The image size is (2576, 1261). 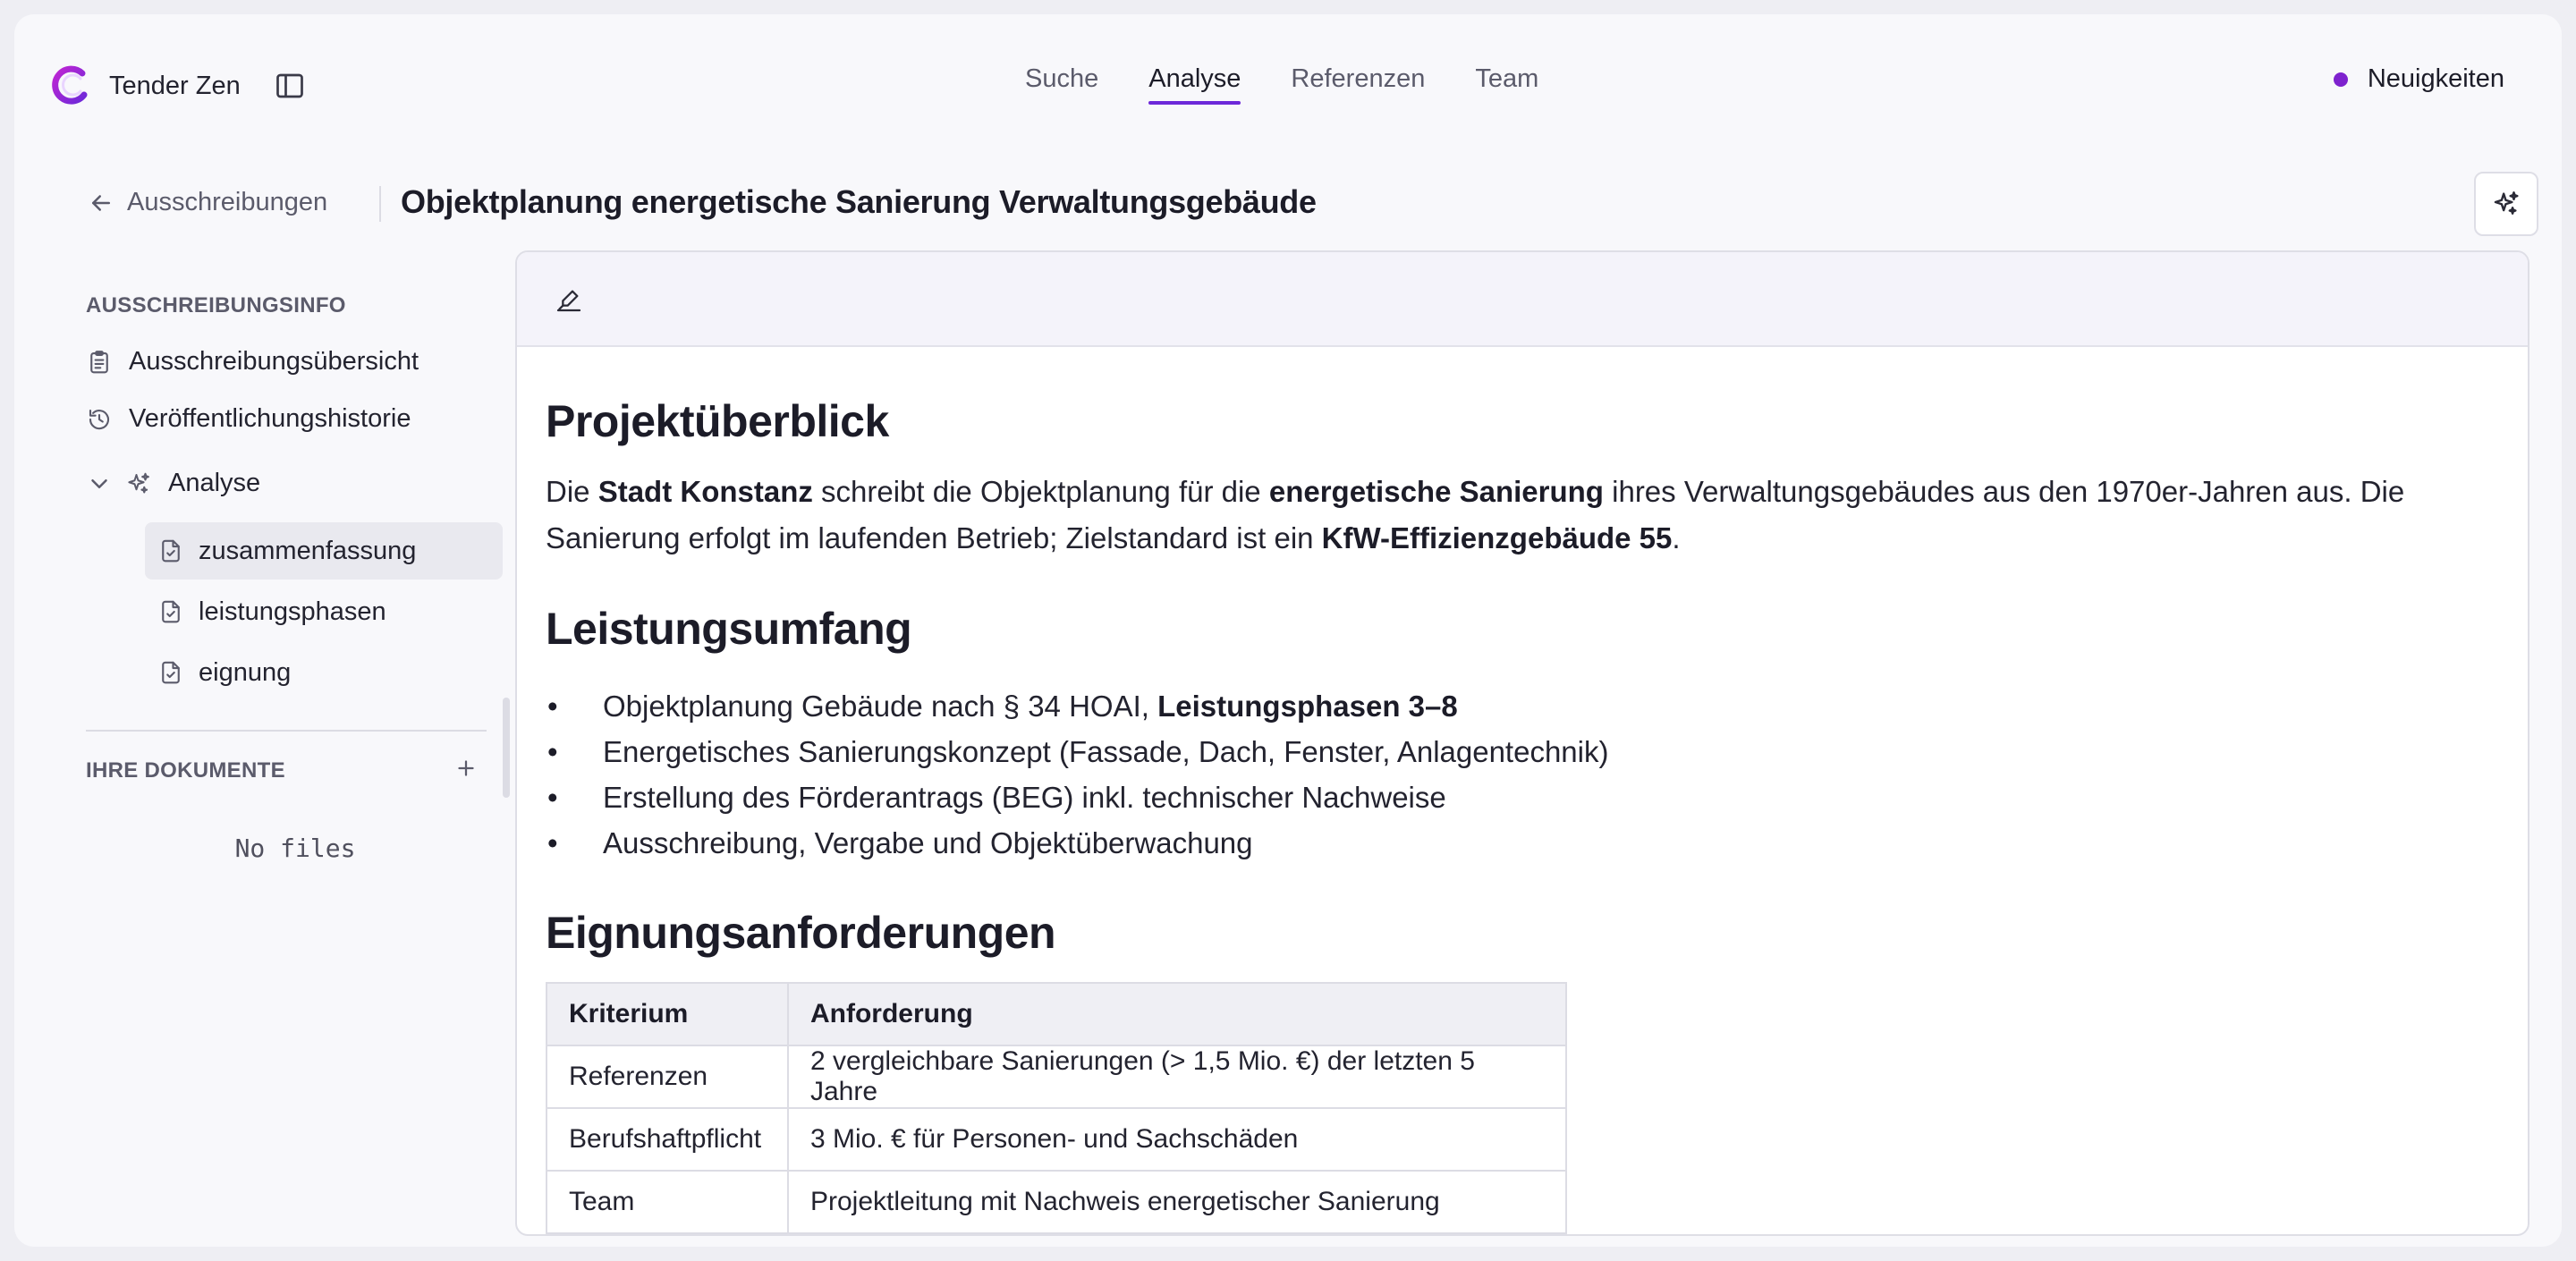 What do you see at coordinates (1358, 83) in the screenshot?
I see `tab-referenzen: Referenzen` at bounding box center [1358, 83].